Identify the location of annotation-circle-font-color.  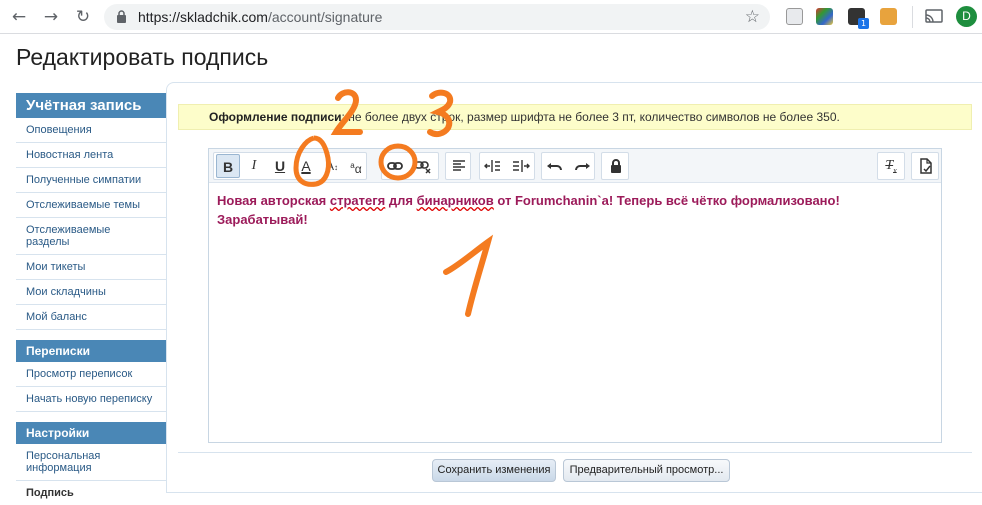
(312, 161).